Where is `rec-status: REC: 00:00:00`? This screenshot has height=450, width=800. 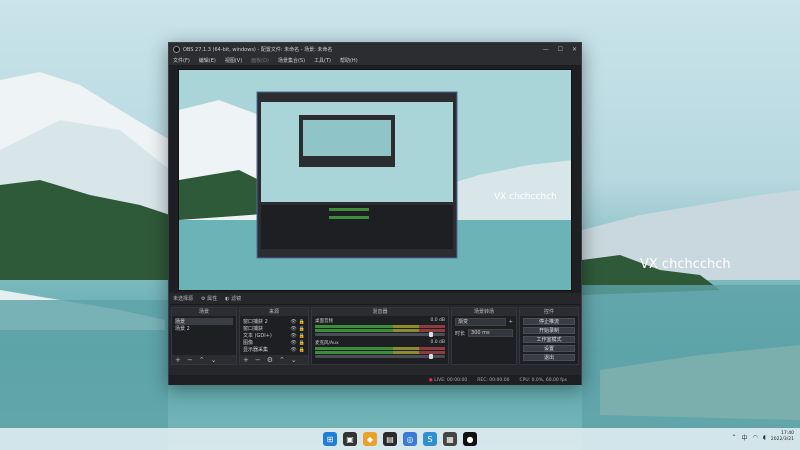 rec-status: REC: 00:00:00 is located at coordinates (493, 380).